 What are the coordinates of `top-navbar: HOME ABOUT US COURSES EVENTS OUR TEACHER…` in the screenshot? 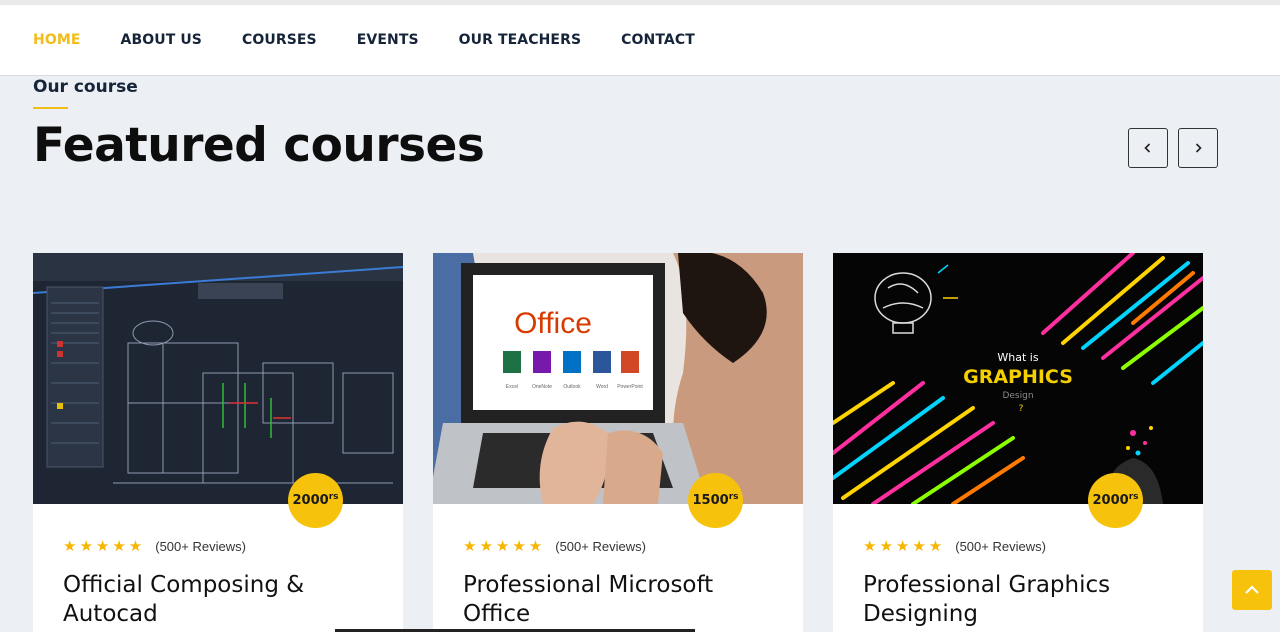 It's located at (640, 38).